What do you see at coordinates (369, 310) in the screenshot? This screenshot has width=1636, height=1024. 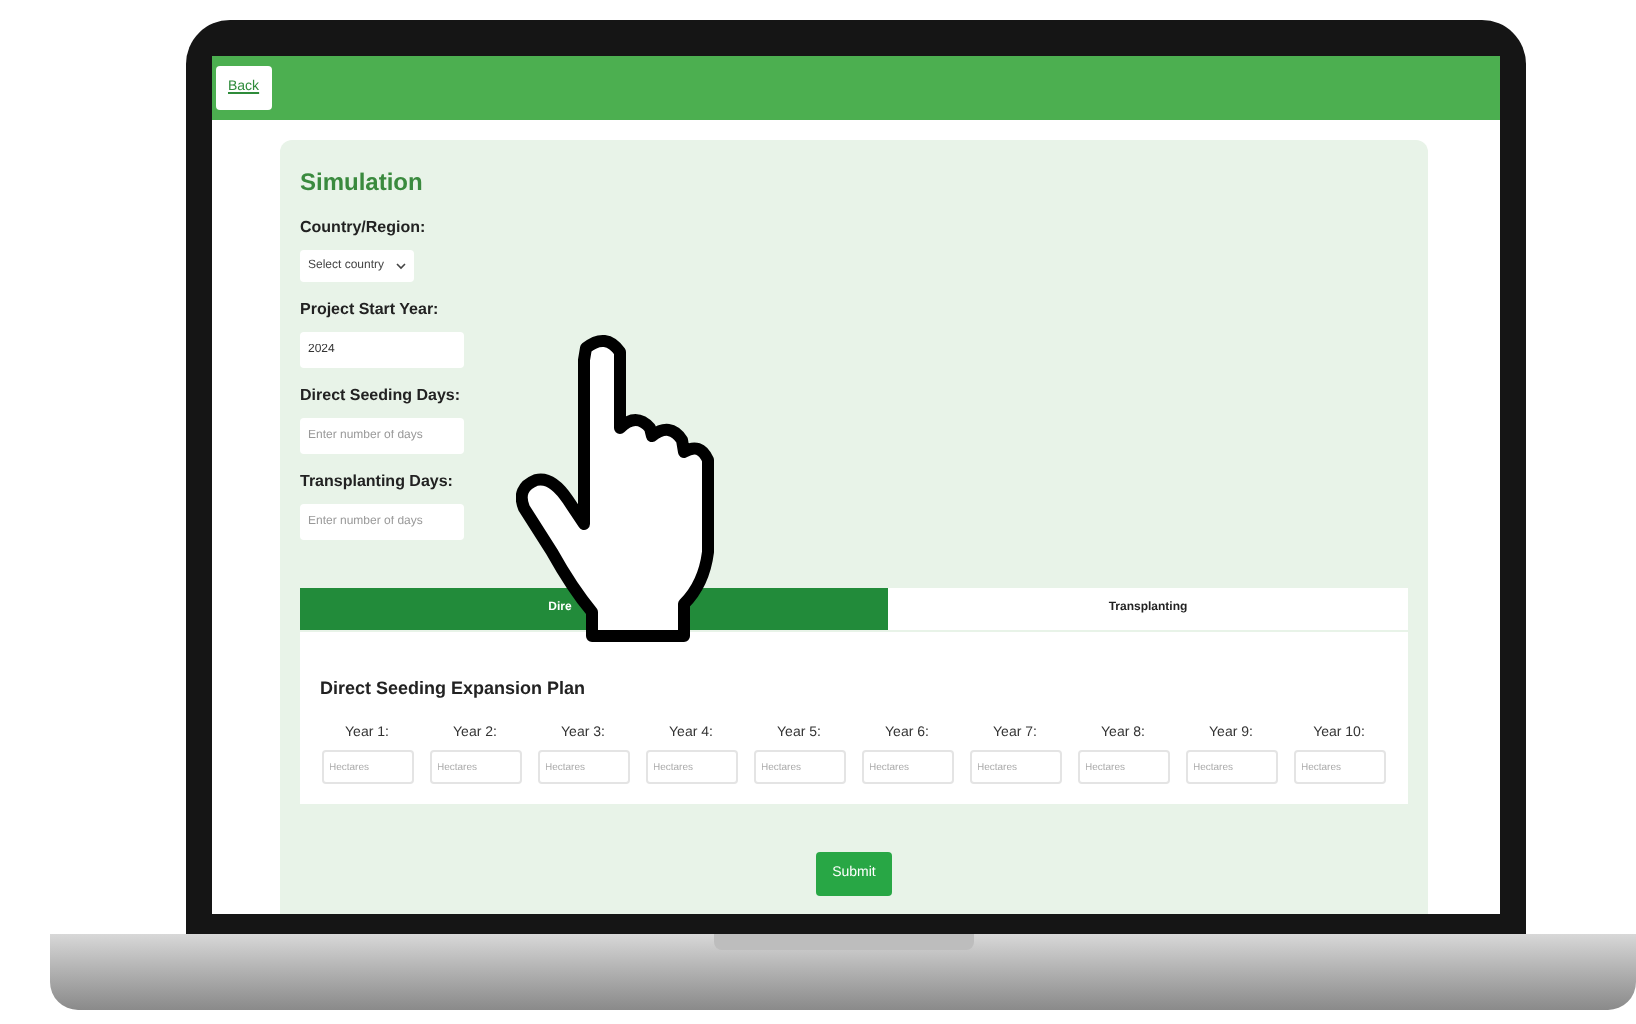 I see `field-label: Project Start Year:` at bounding box center [369, 310].